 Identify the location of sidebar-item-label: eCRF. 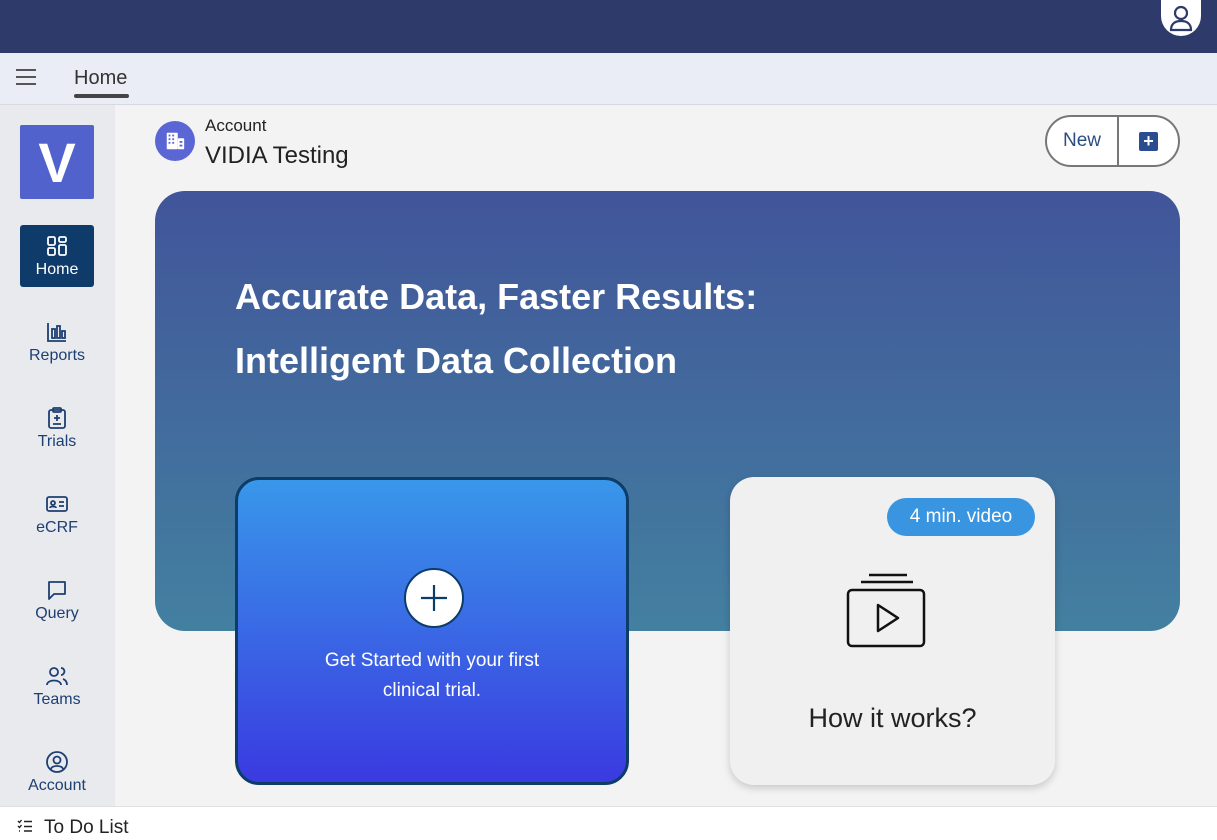
(57, 527).